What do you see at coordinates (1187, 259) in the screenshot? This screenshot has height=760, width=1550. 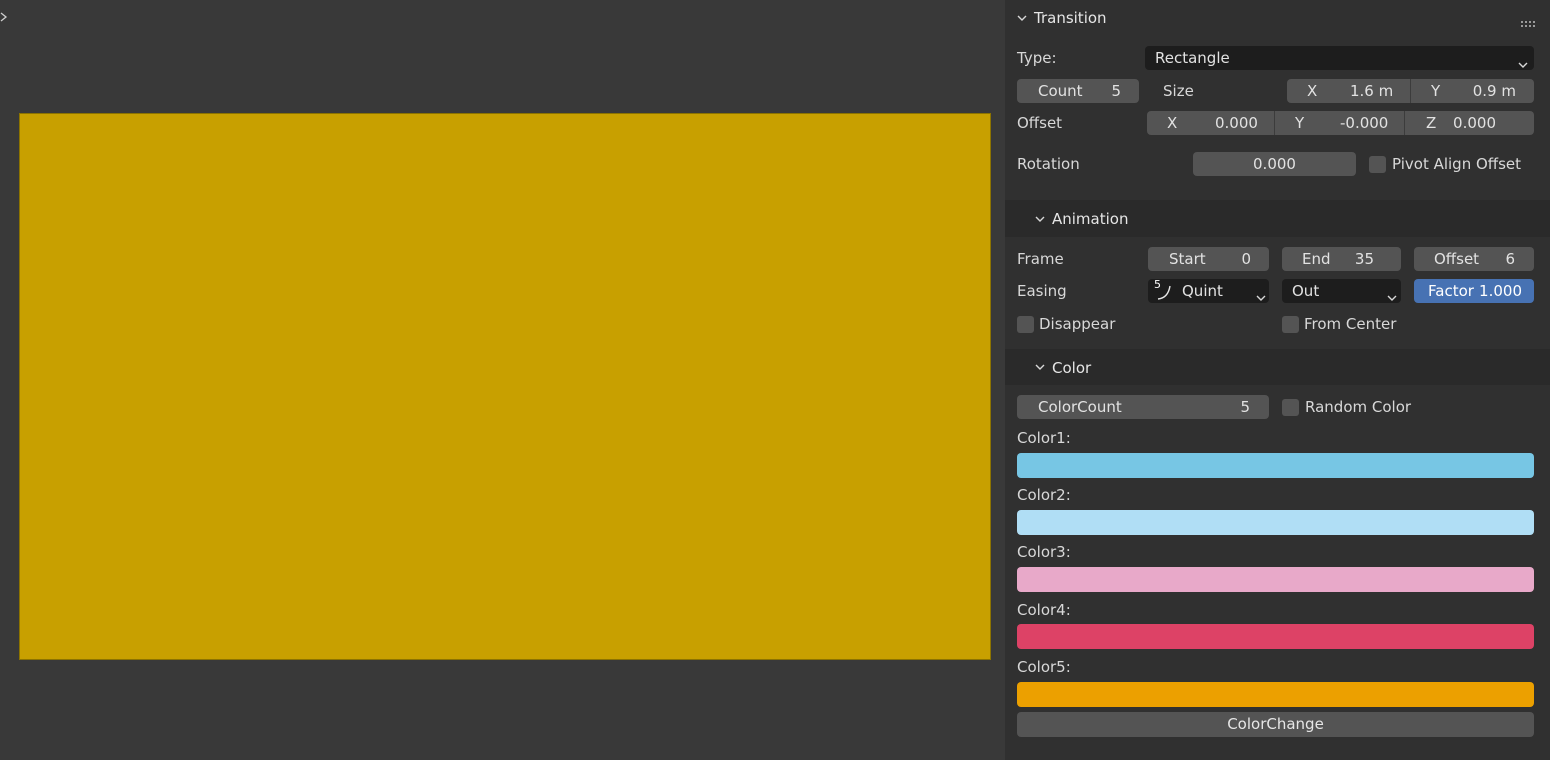 I see `start-label: Start` at bounding box center [1187, 259].